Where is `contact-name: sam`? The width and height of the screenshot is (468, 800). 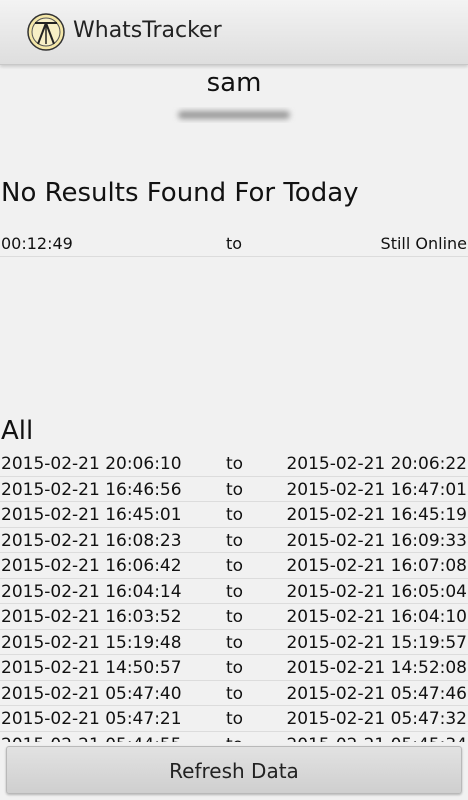 contact-name: sam is located at coordinates (234, 83).